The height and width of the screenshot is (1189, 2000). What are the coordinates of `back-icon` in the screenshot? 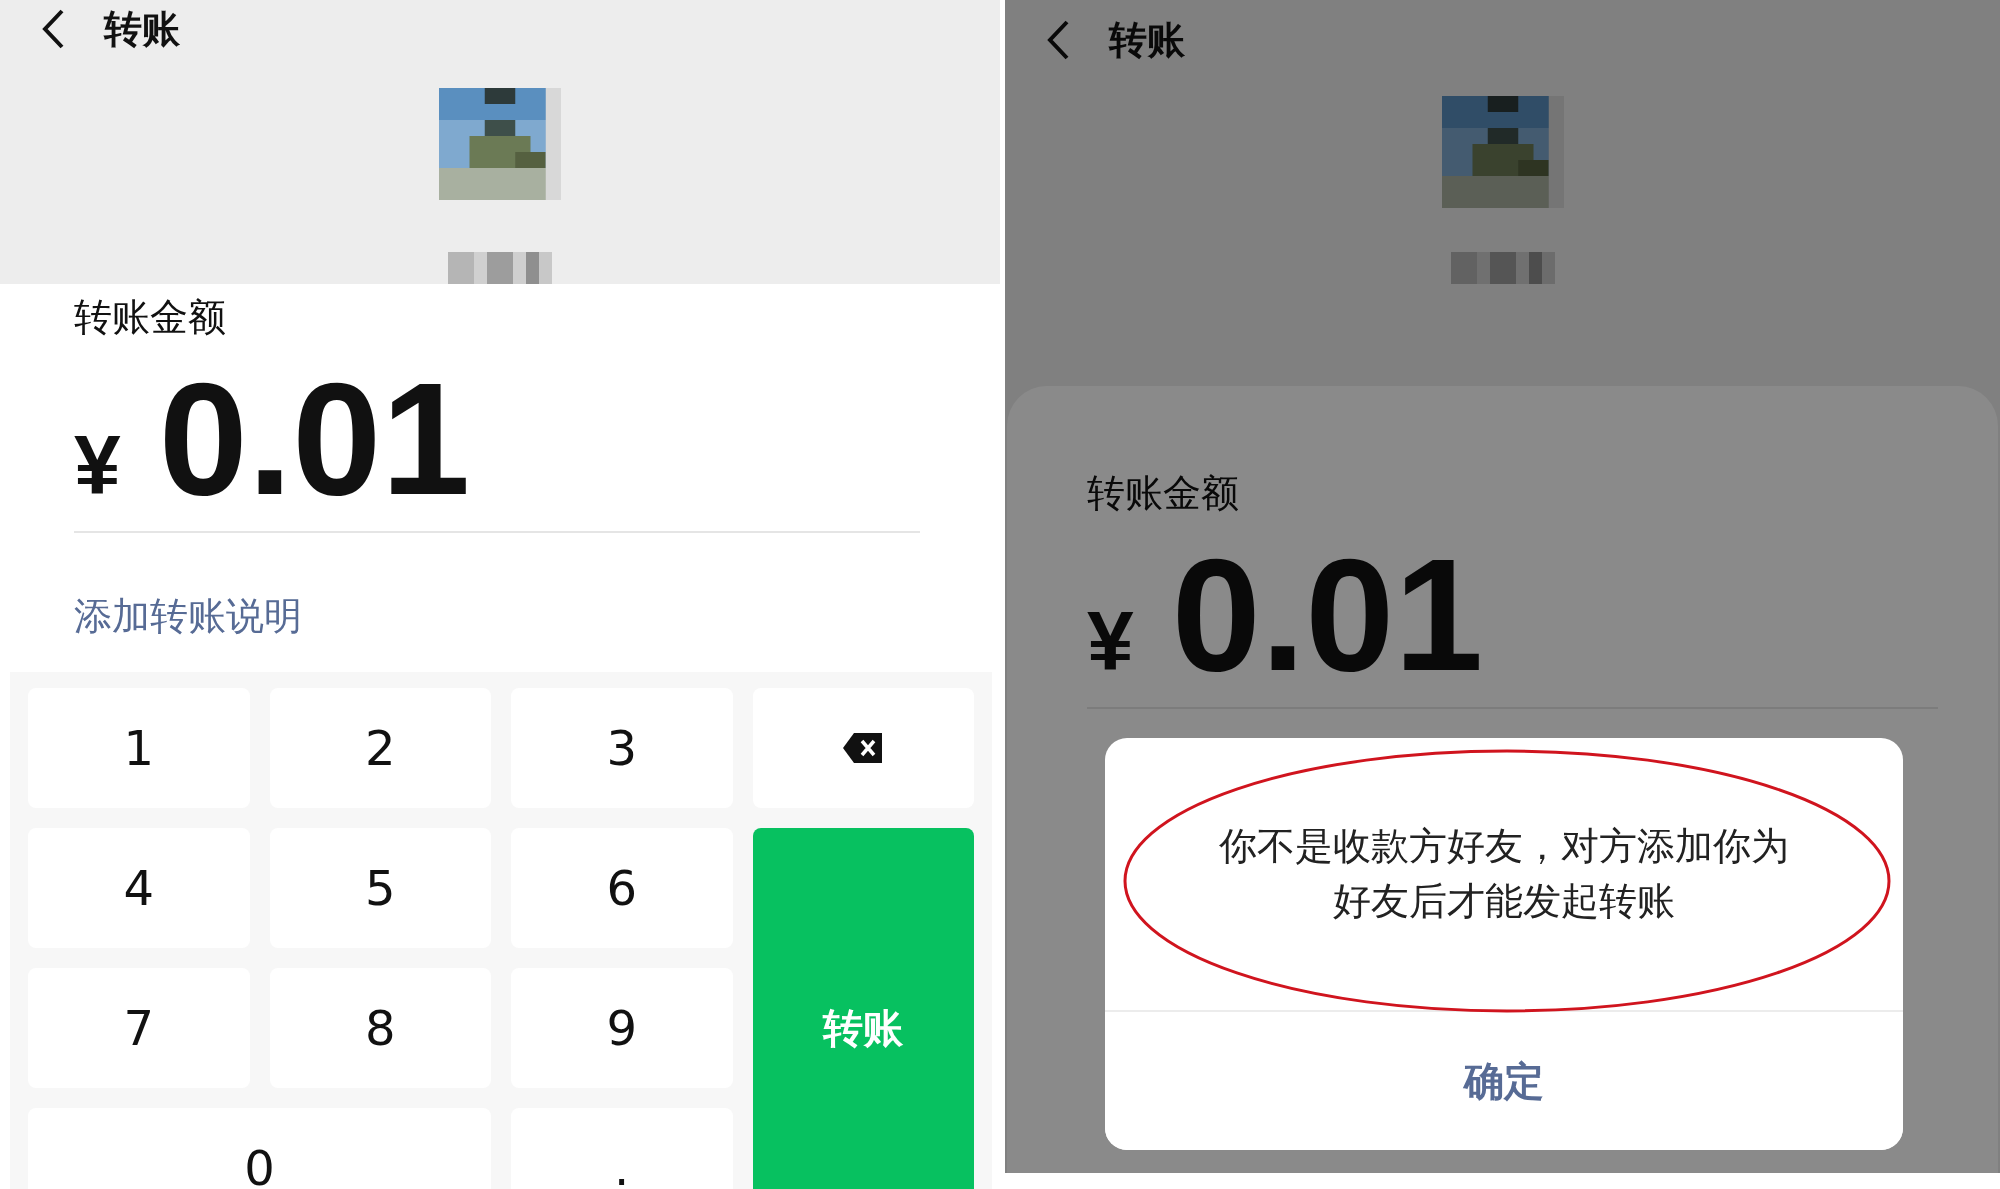 It's located at (53, 29).